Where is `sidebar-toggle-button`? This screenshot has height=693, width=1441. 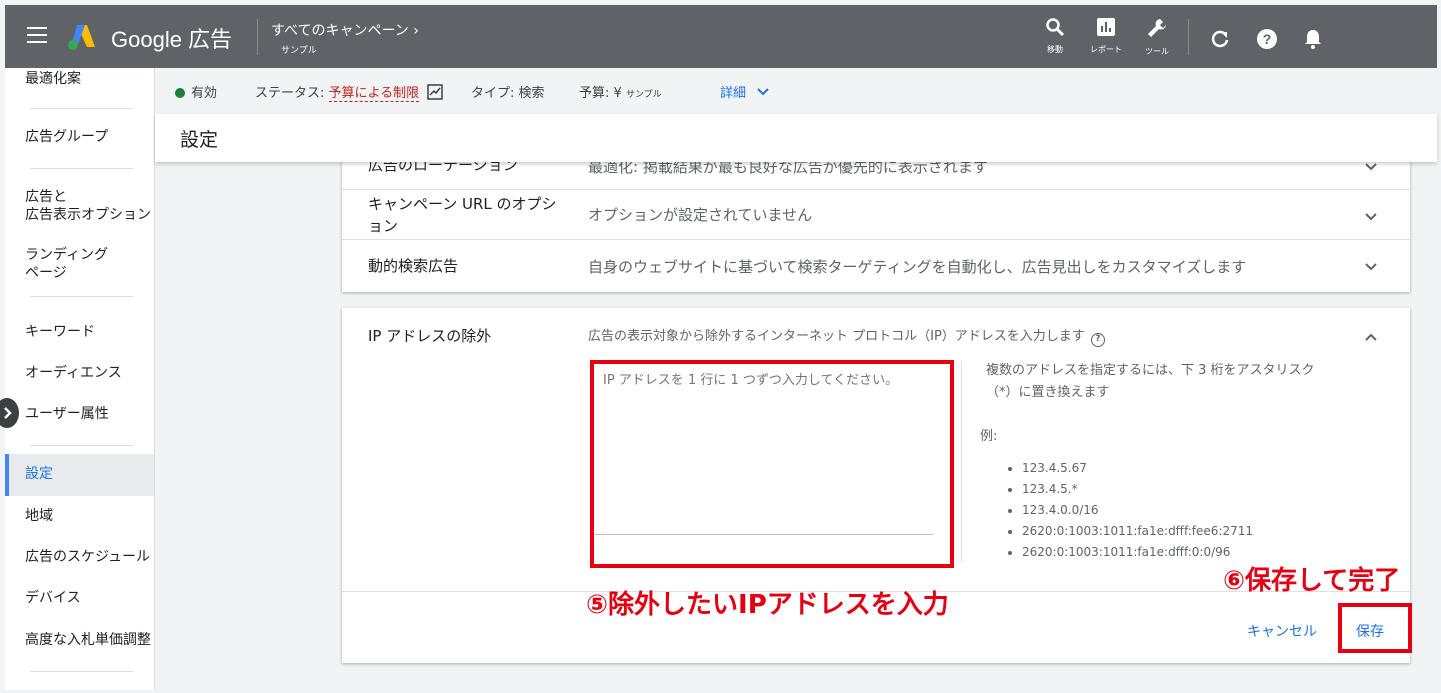 sidebar-toggle-button is located at coordinates (9, 413).